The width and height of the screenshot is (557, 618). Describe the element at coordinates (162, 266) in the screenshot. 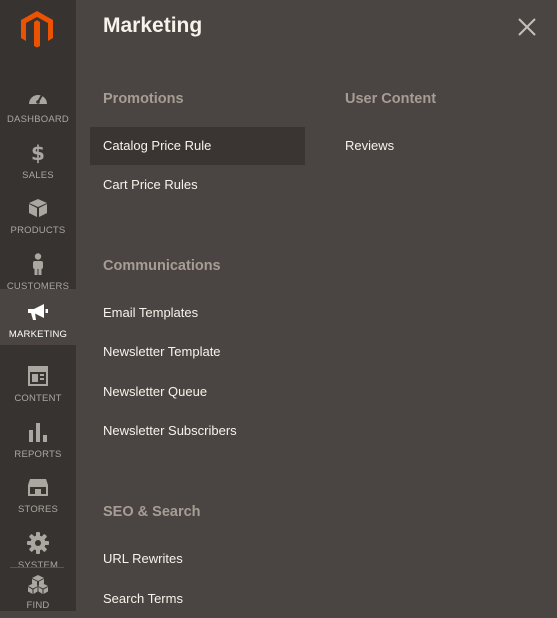

I see `section-title-communications: Communications` at that location.